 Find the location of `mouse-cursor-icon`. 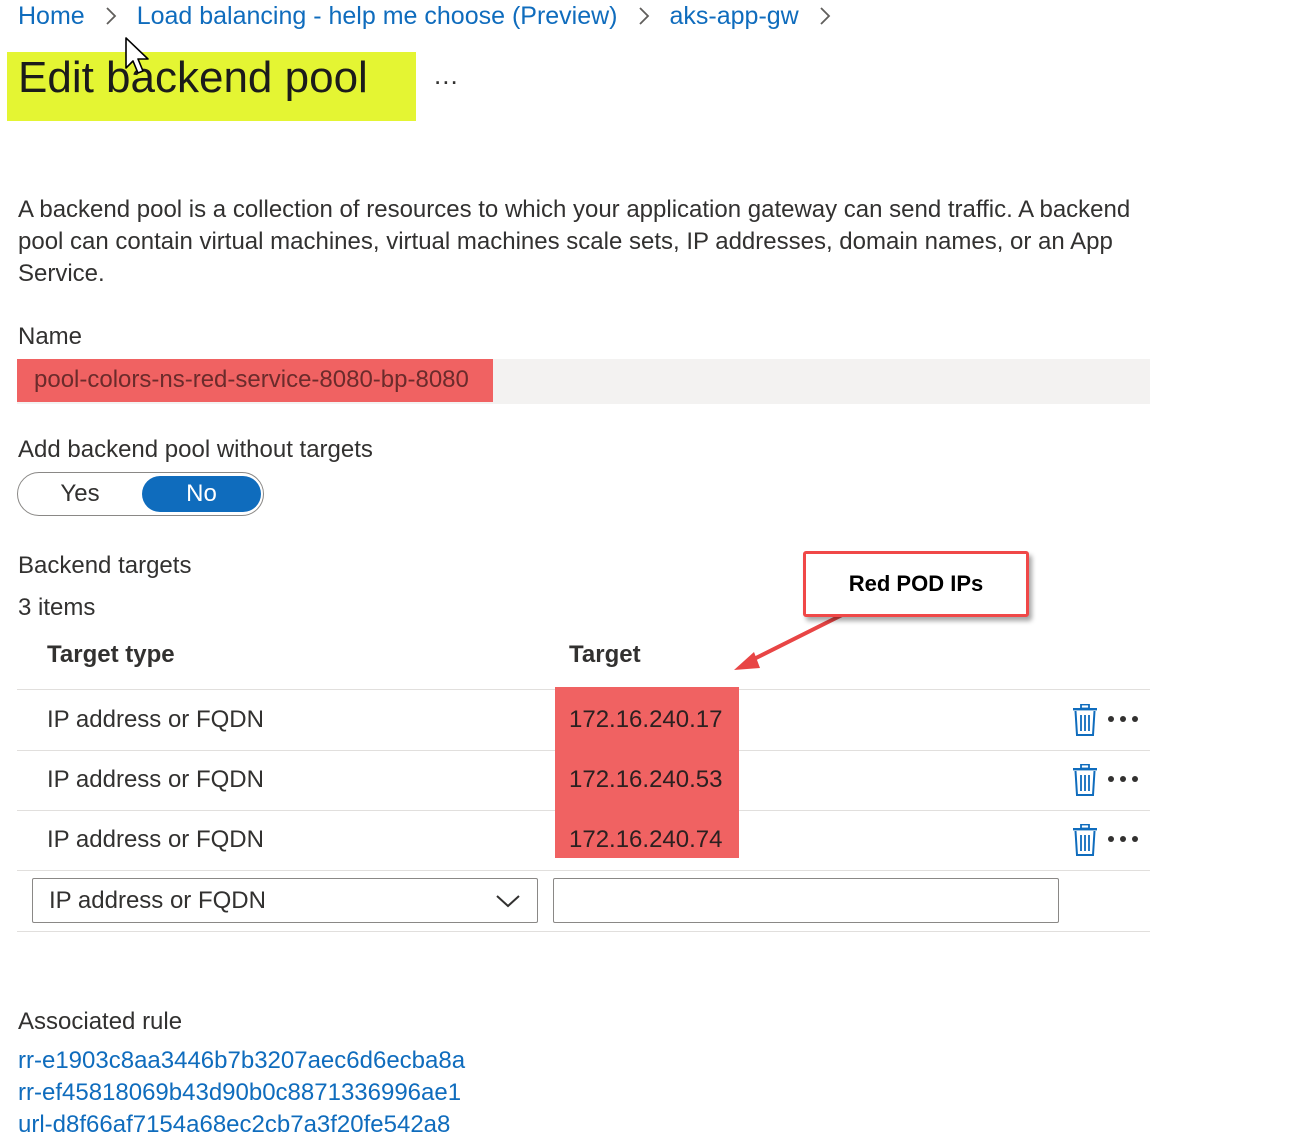

mouse-cursor-icon is located at coordinates (137, 55).